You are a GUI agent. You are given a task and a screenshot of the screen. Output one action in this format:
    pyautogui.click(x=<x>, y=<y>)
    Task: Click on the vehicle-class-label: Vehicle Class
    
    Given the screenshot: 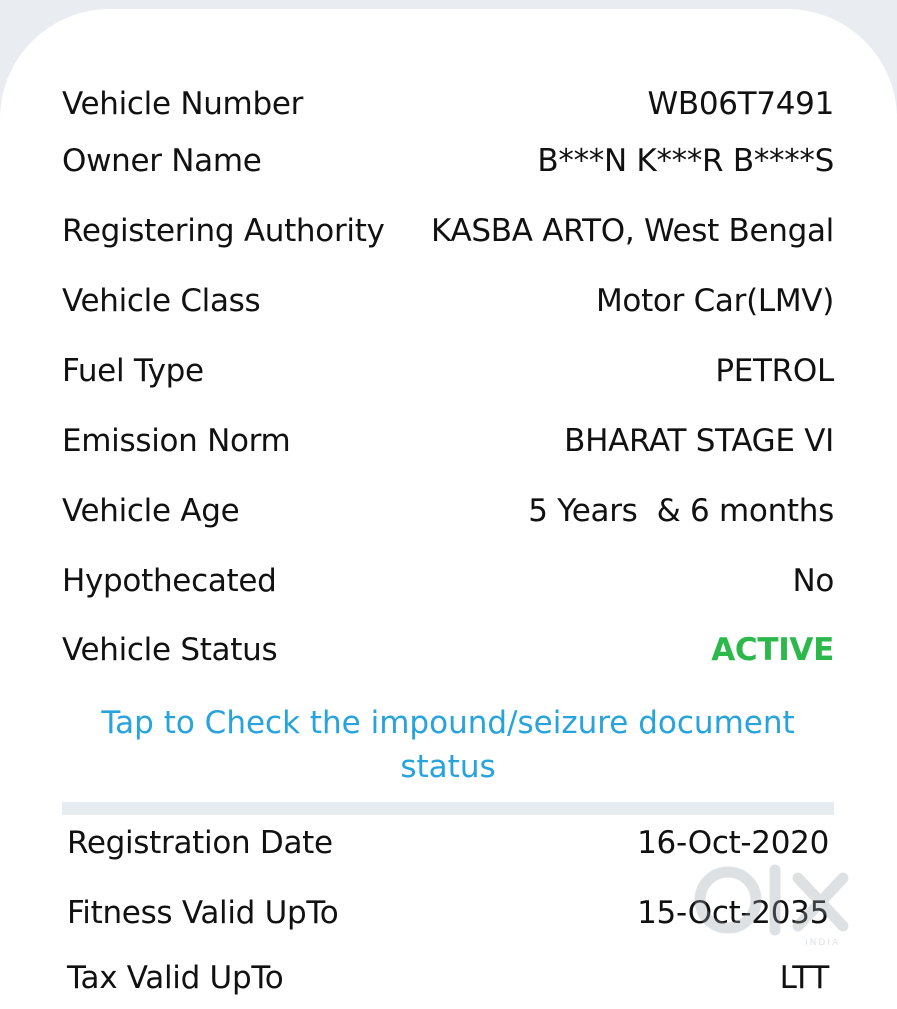 What is the action you would take?
    pyautogui.click(x=161, y=301)
    